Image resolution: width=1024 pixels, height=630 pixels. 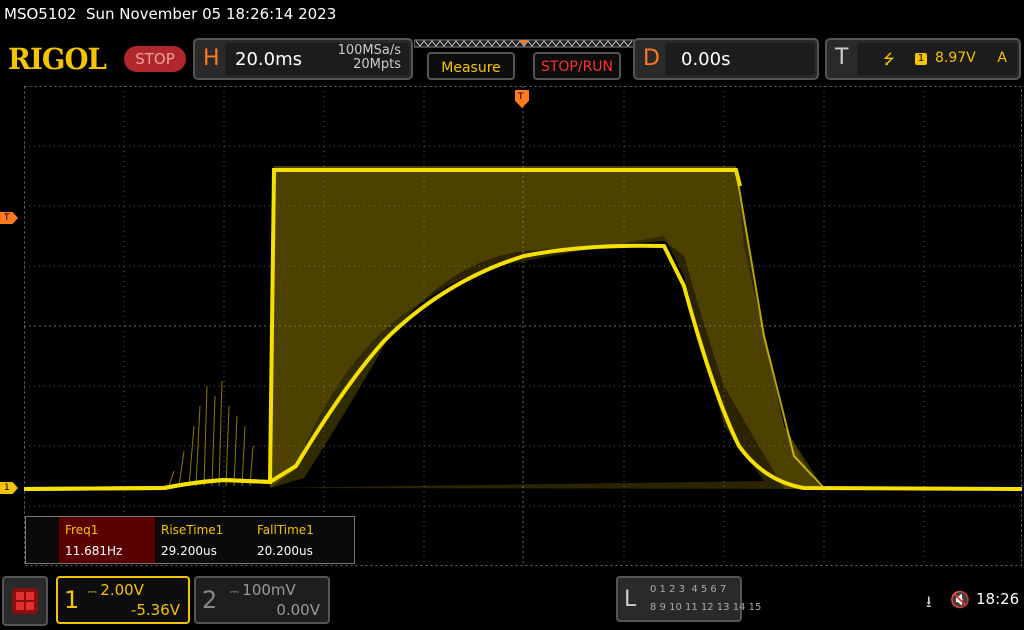 I want to click on horizontal-letter: H, so click(x=211, y=58).